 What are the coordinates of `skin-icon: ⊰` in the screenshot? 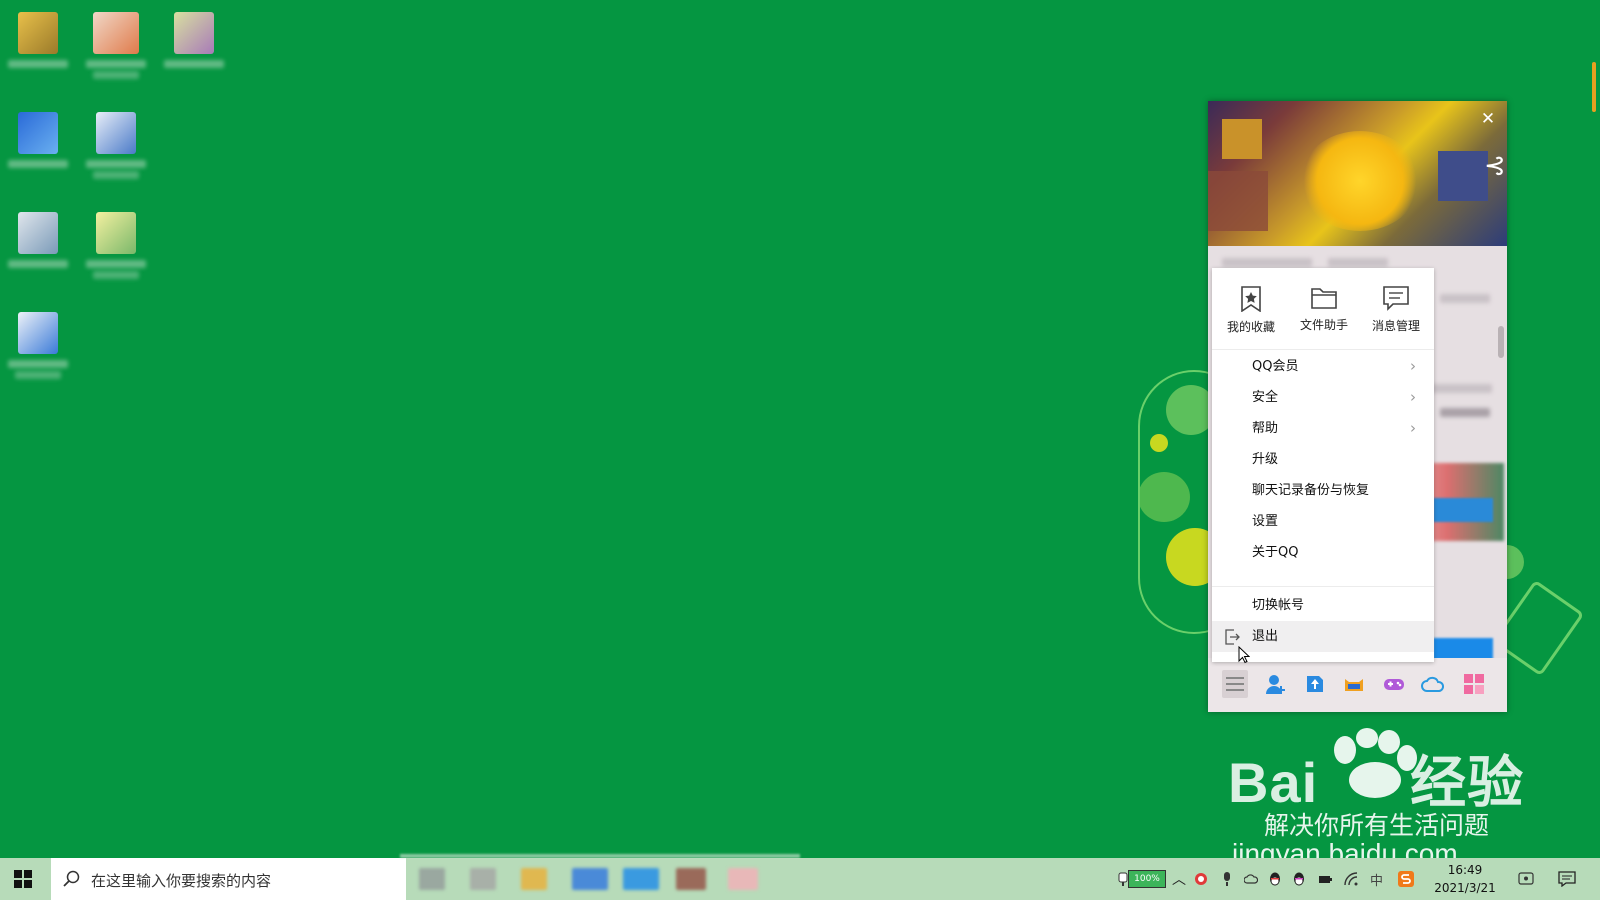 It's located at (1495, 166).